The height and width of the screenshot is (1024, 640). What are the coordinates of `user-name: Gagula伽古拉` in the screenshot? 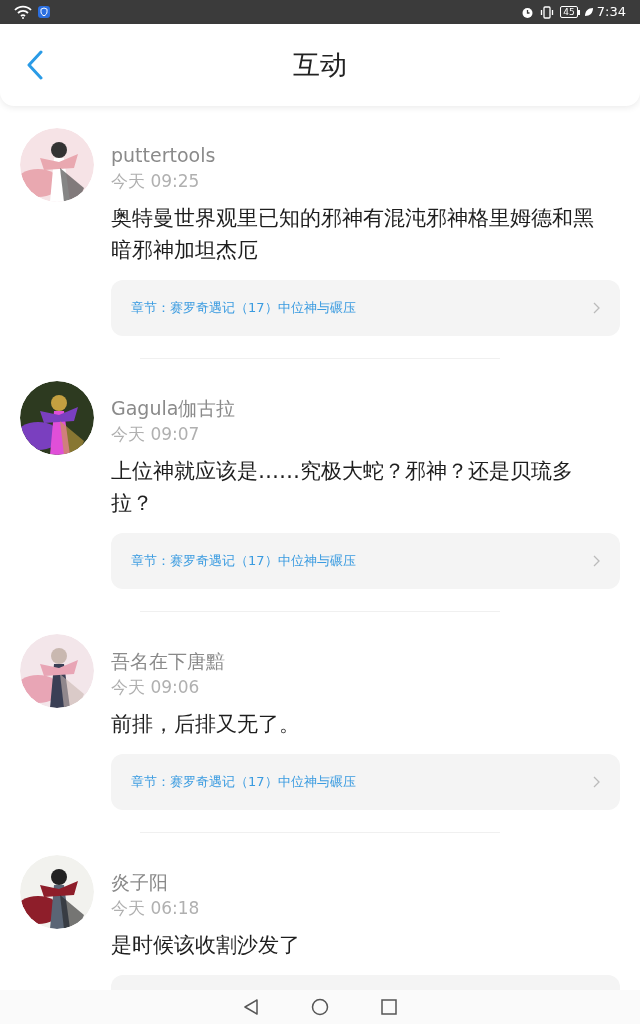 It's located at (174, 408).